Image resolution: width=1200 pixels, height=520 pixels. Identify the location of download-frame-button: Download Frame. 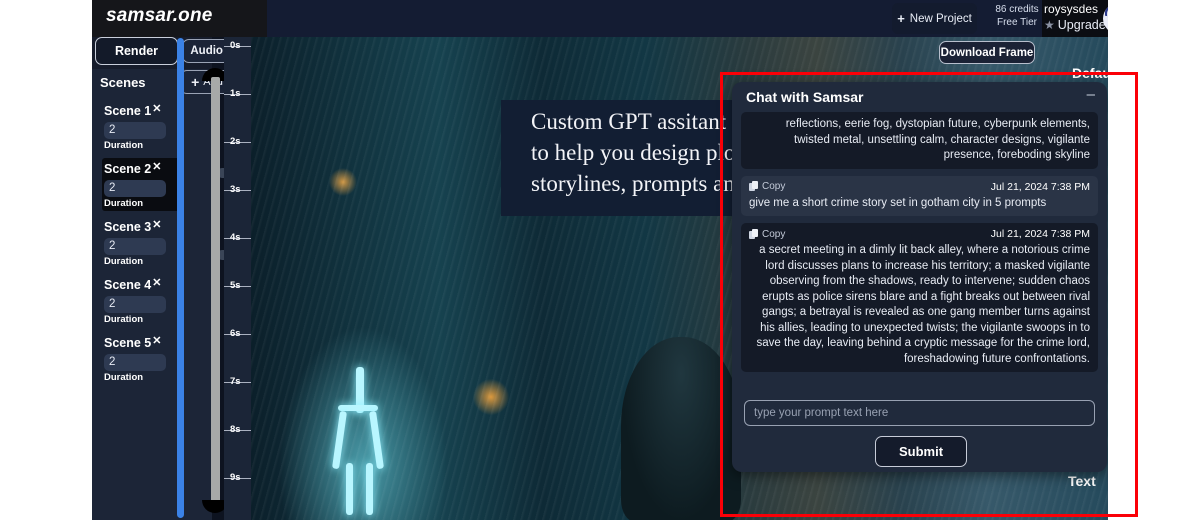
(987, 52).